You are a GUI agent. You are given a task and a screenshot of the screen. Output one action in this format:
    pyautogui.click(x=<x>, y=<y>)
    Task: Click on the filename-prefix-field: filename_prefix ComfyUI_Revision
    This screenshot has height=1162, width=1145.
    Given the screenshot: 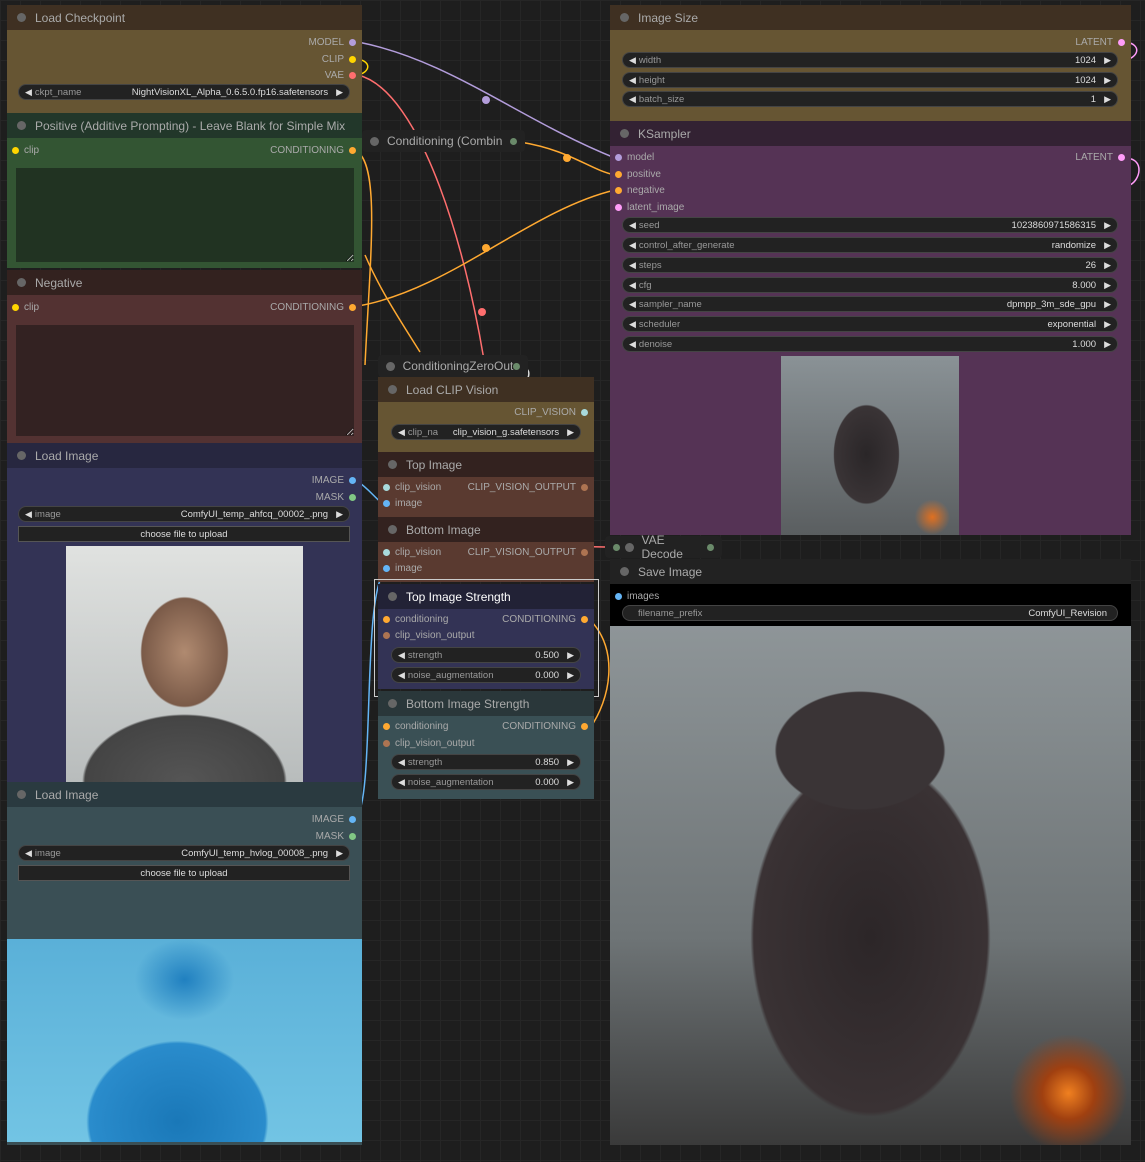 What is the action you would take?
    pyautogui.click(x=870, y=613)
    